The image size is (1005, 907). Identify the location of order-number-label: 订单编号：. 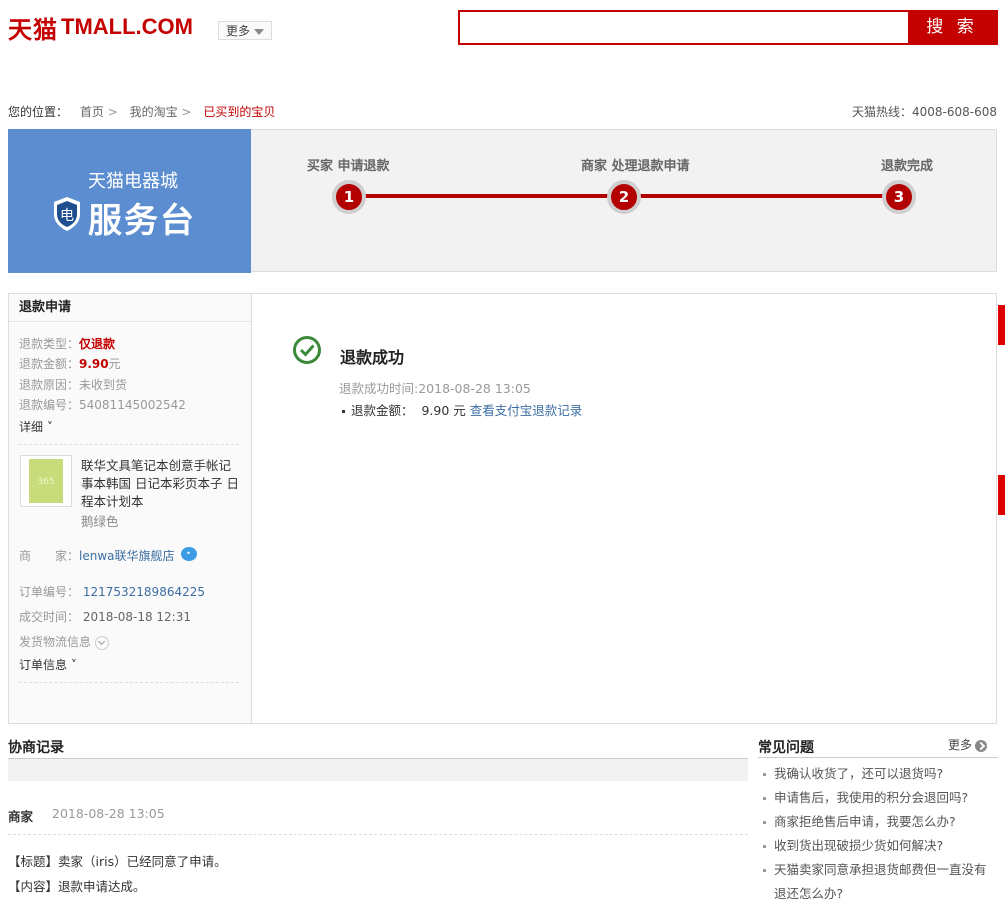
(49, 592).